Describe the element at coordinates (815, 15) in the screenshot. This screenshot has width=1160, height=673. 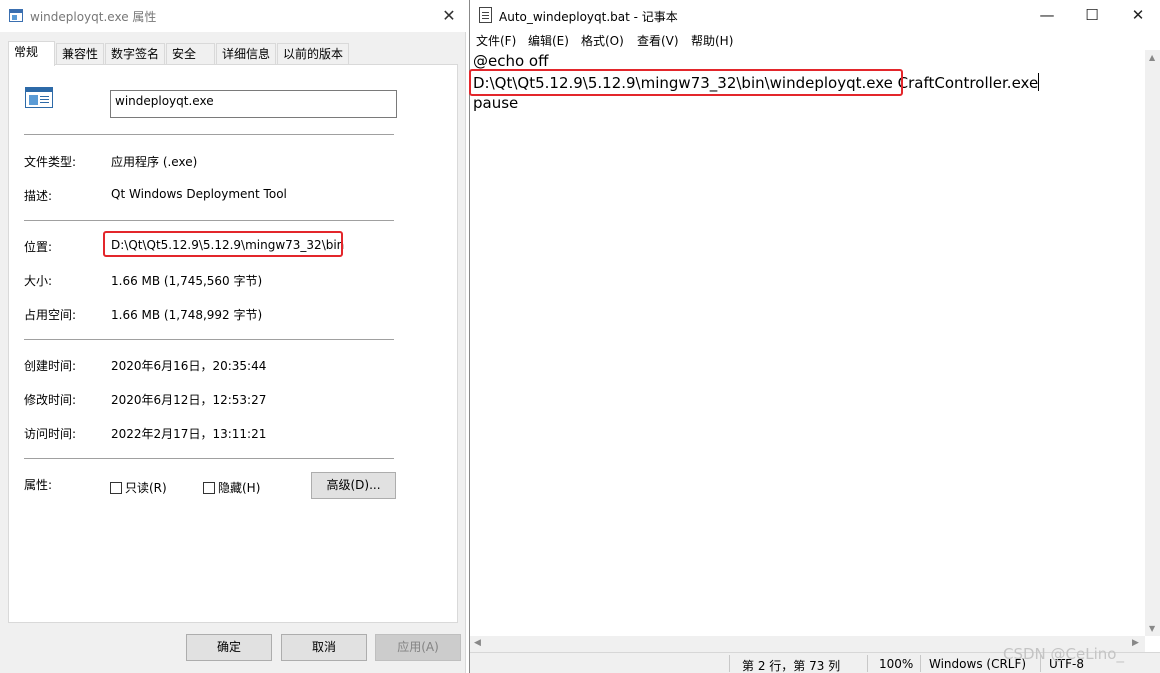
I see `notepad-titlebar: Auto_windeployqt.bat - 记事本 — ☐ ✕` at that location.